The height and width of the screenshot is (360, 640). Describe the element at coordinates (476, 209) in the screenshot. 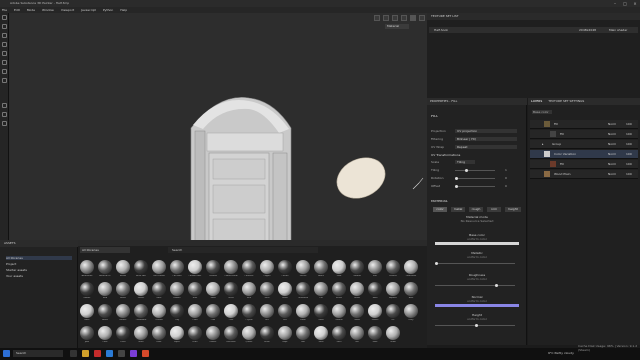

I see `channel-rough-button: rough` at that location.